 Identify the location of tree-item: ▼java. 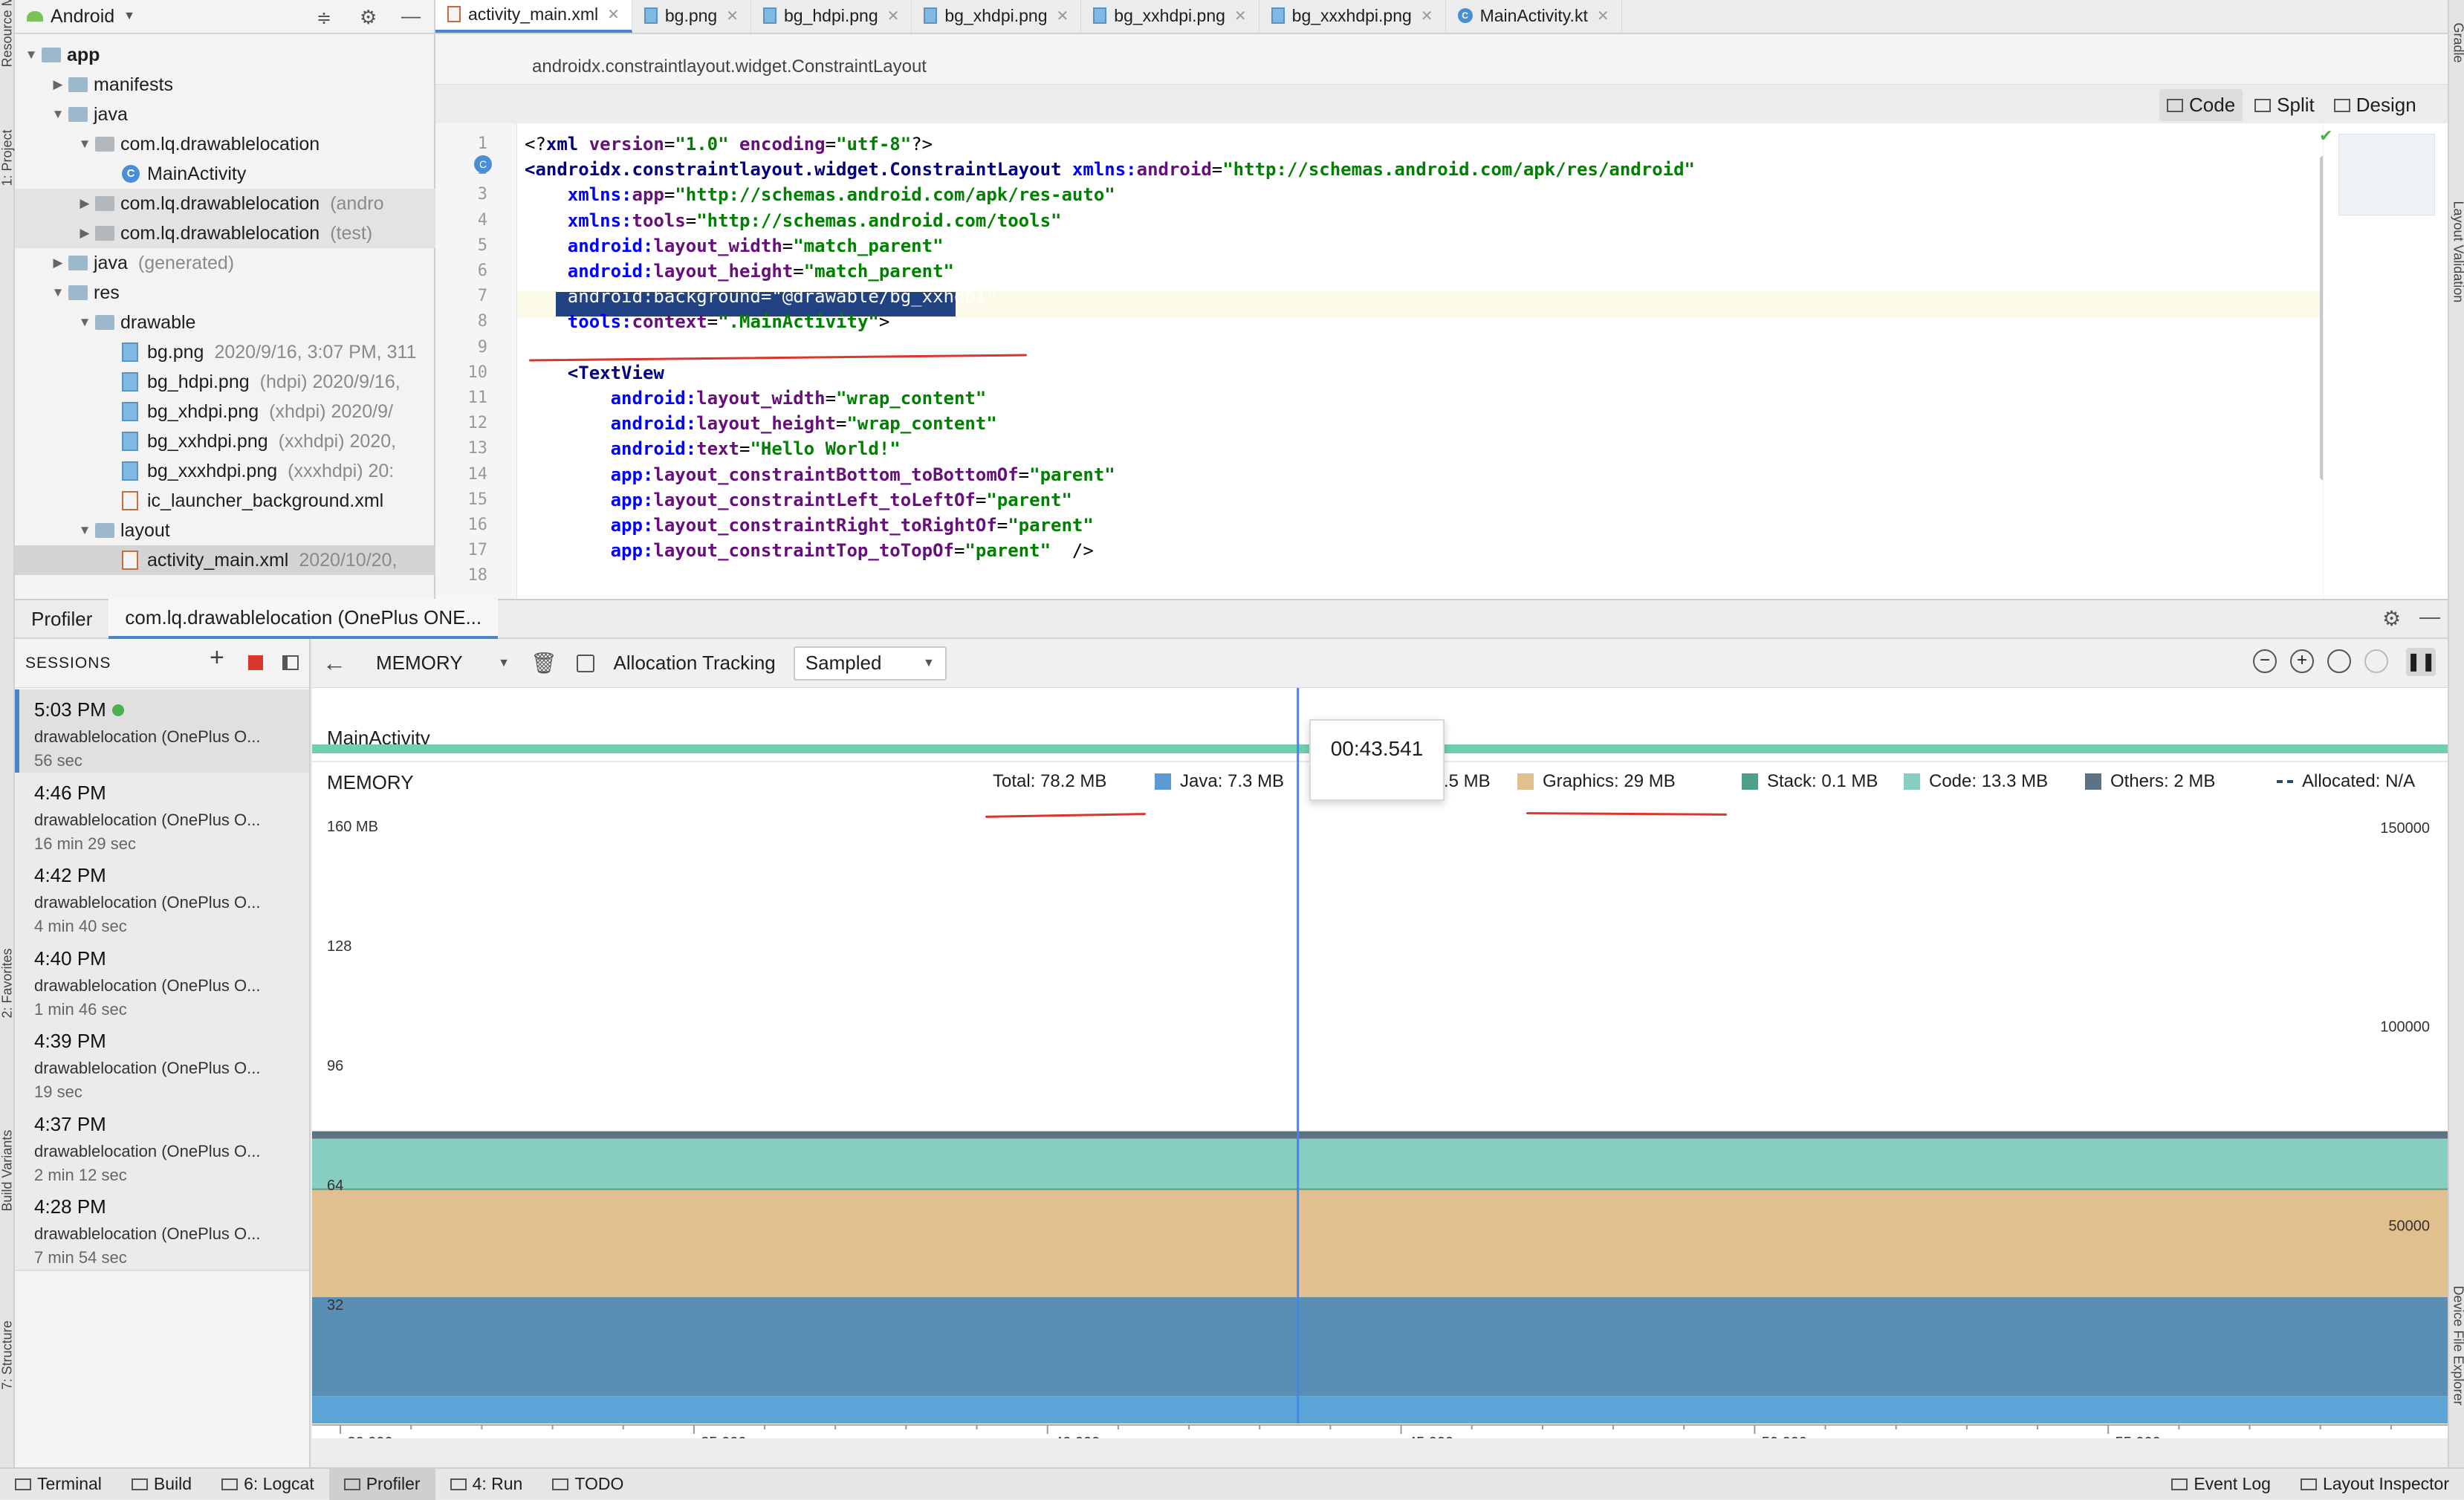
(225, 115).